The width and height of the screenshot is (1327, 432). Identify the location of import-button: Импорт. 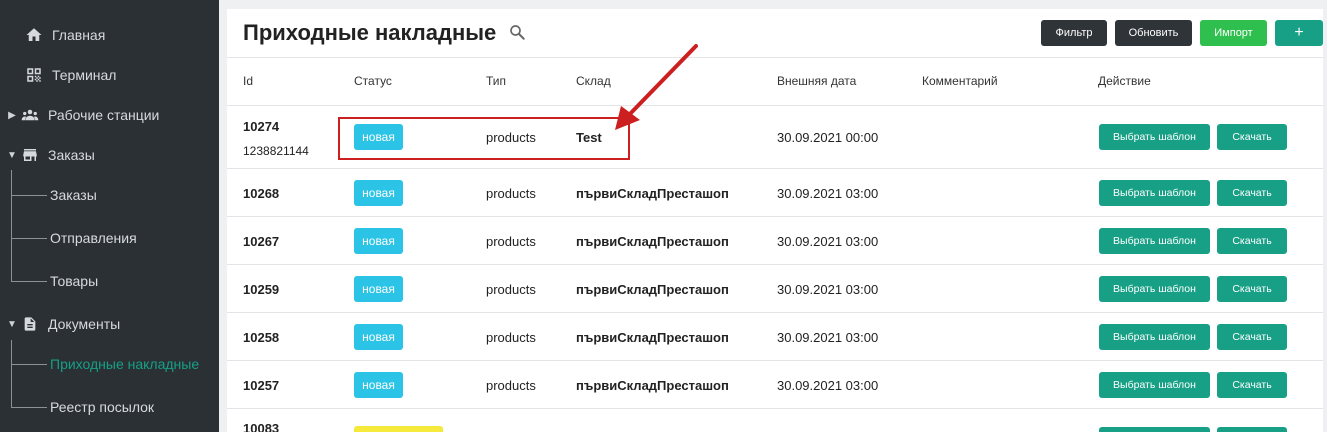
(1233, 33).